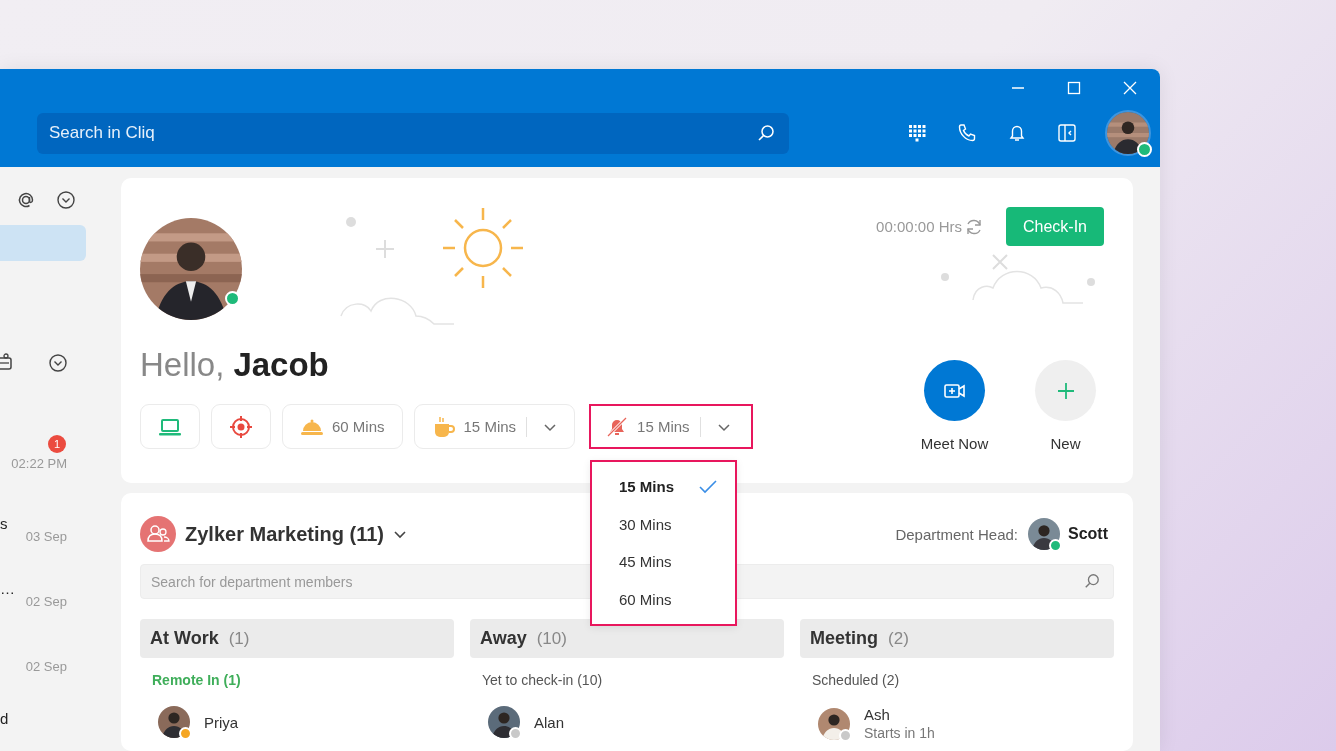 The width and height of the screenshot is (1336, 751). Describe the element at coordinates (1065, 390) in the screenshot. I see `plus-icon` at that location.